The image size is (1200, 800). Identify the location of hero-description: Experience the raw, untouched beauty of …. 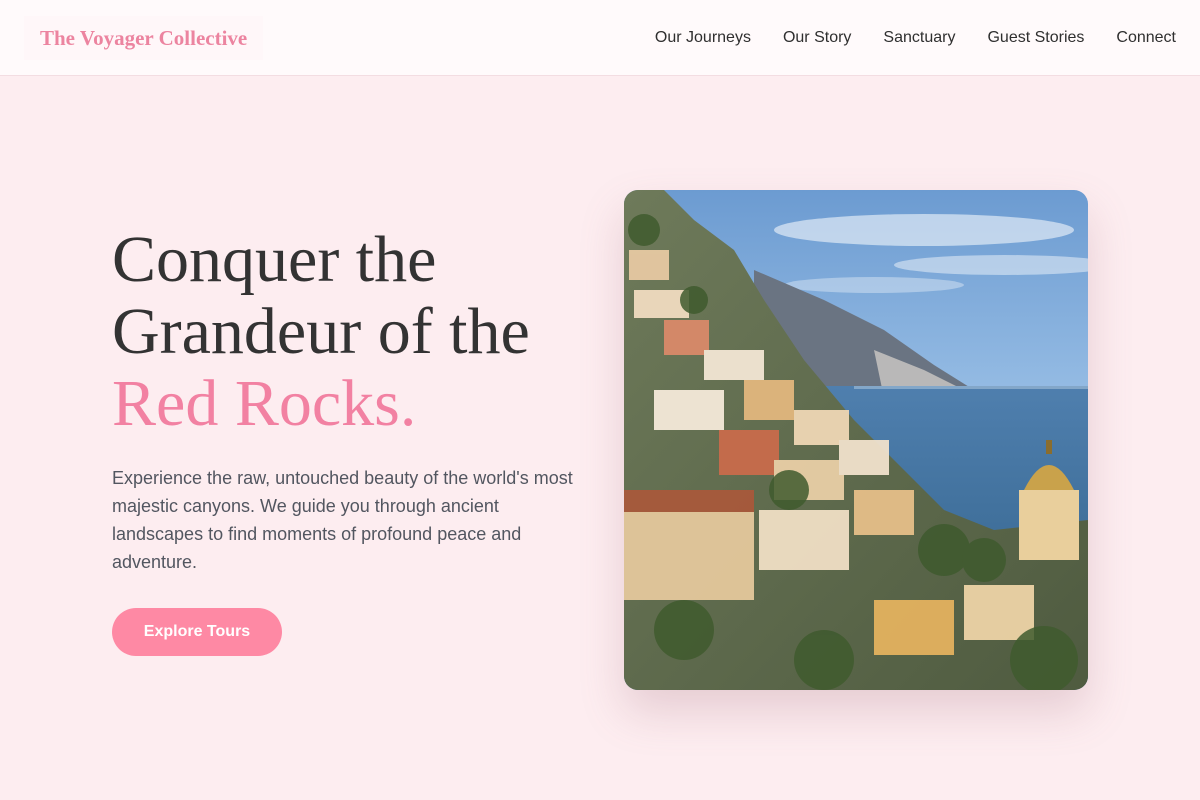
(342, 520).